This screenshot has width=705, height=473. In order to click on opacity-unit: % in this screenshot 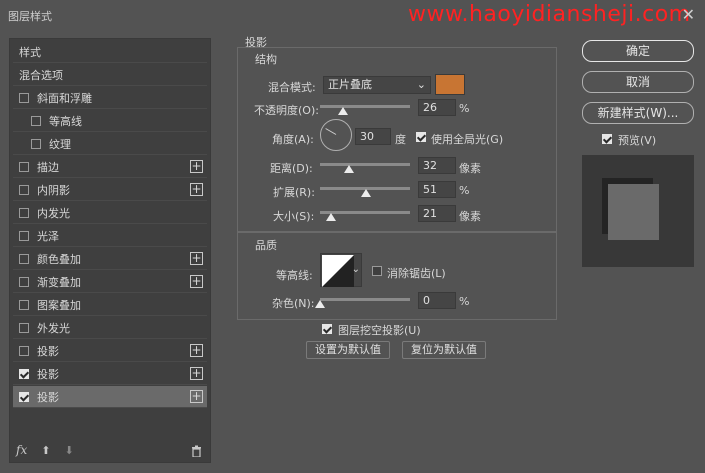, I will do `click(464, 108)`.